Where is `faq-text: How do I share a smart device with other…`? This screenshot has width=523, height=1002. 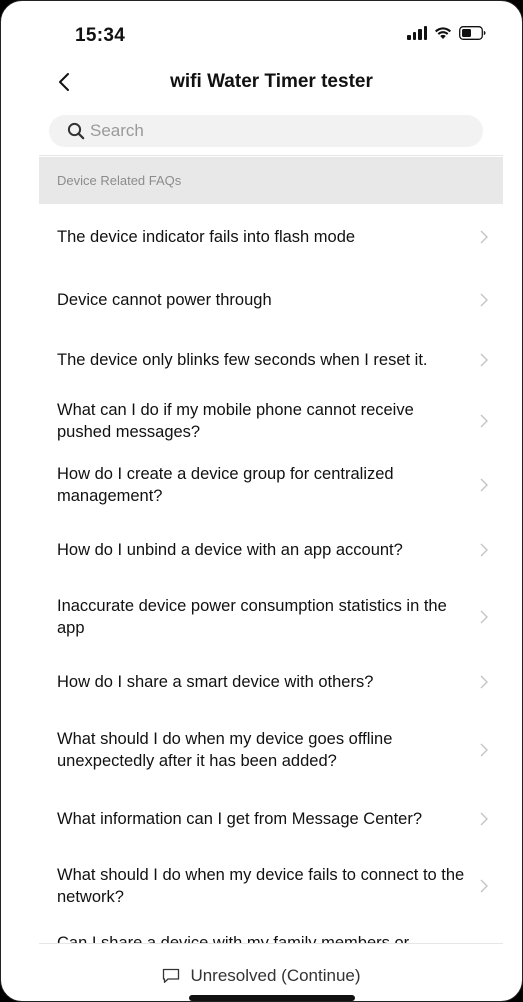 faq-text: How do I share a smart device with other… is located at coordinates (215, 682).